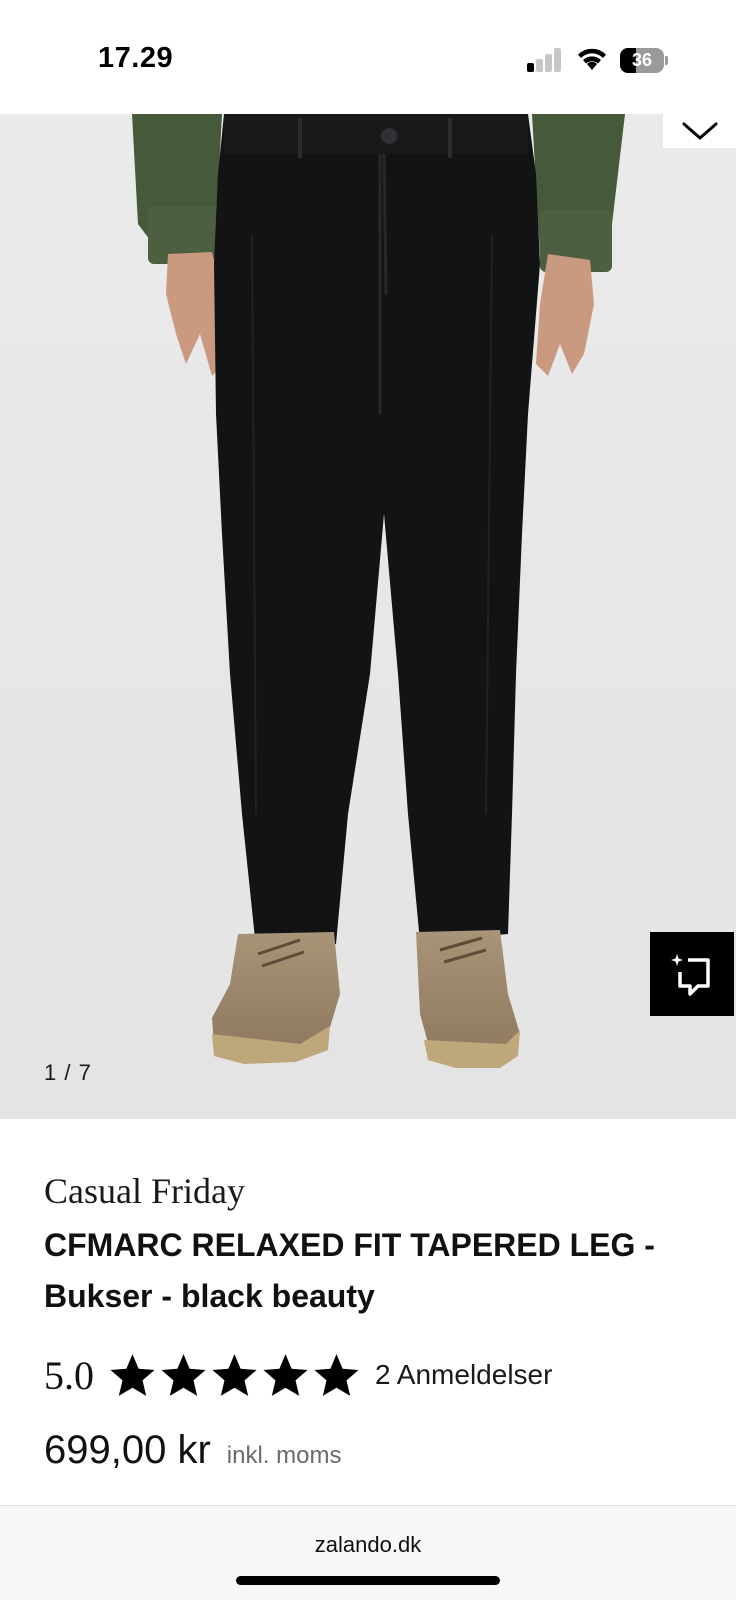 The height and width of the screenshot is (1600, 736). Describe the element at coordinates (136, 58) in the screenshot. I see `status-time: 17.29` at that location.